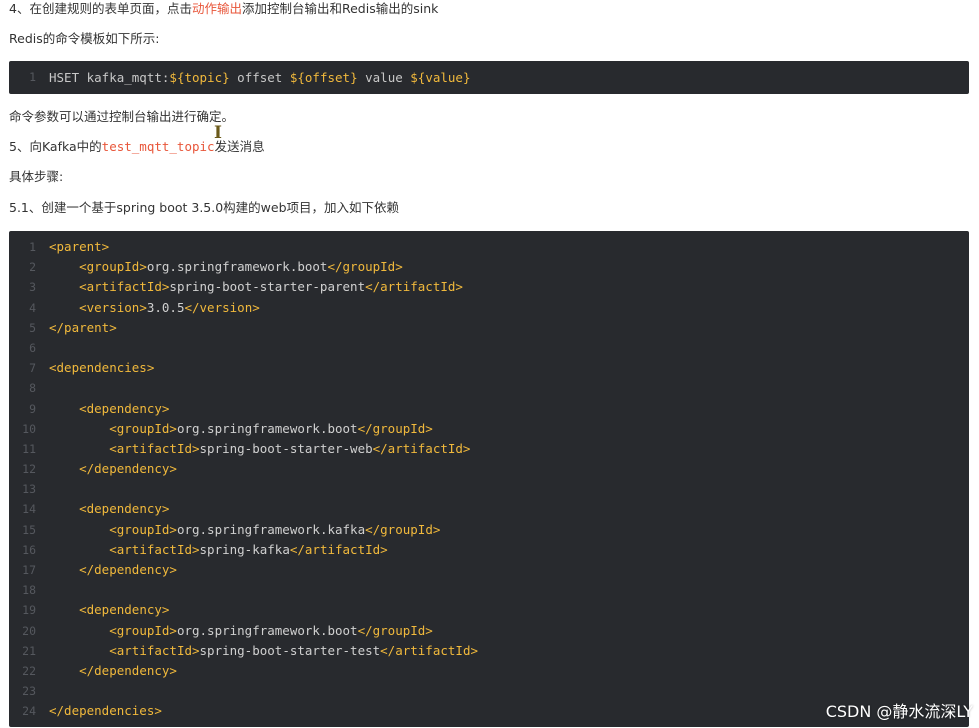  What do you see at coordinates (323, 77) in the screenshot?
I see `template-variable: ${offset}` at bounding box center [323, 77].